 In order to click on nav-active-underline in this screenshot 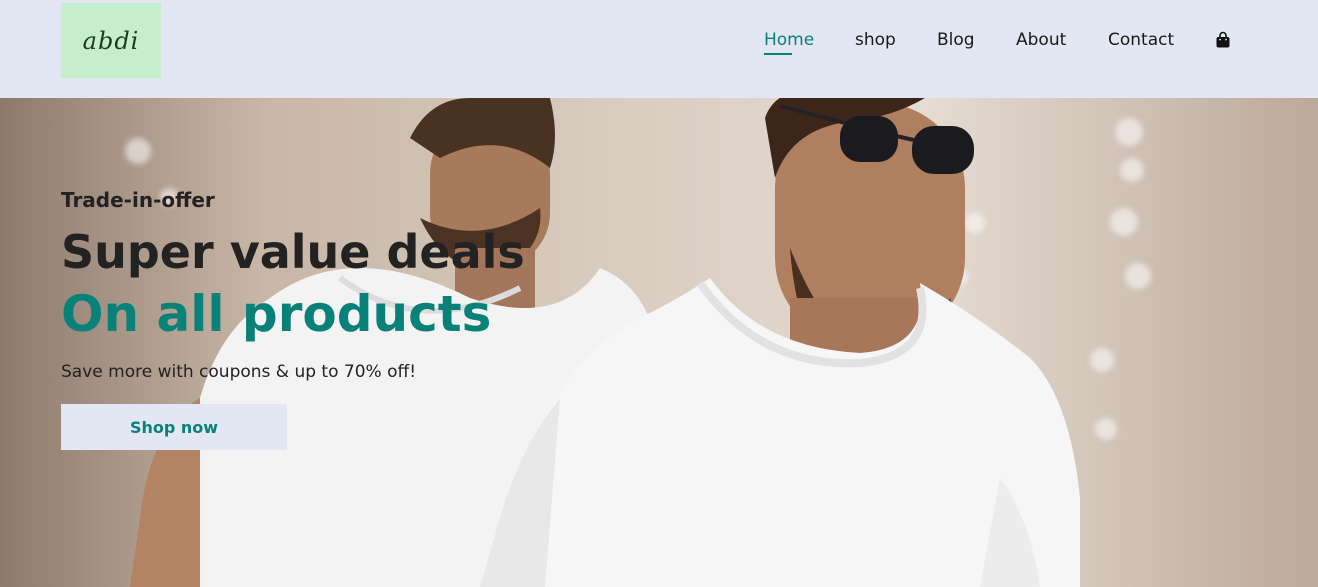, I will do `click(778, 54)`.